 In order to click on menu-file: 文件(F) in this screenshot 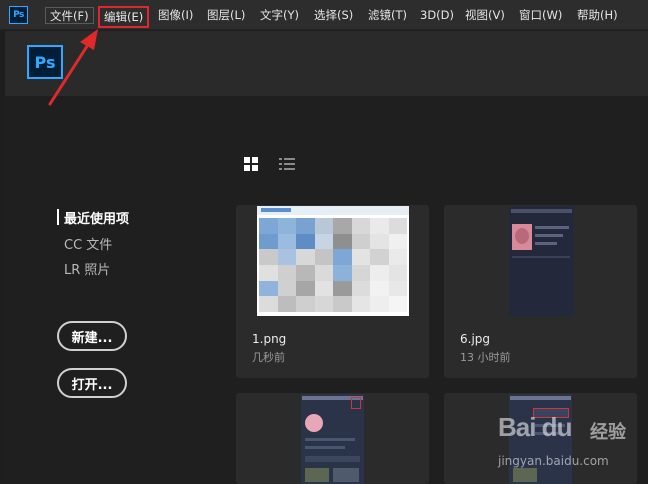, I will do `click(69, 15)`.